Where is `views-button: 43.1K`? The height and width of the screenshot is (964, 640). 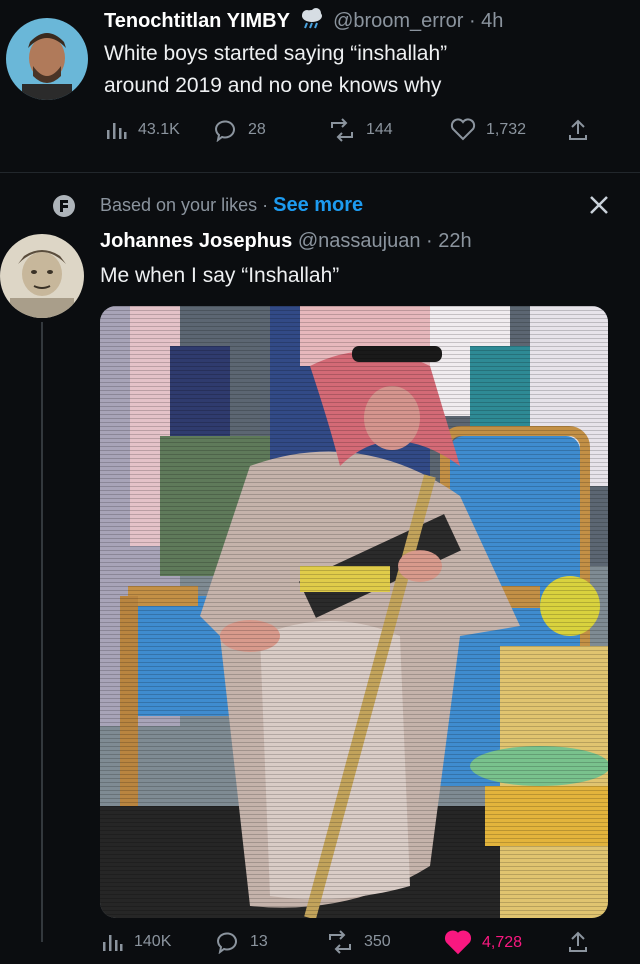 views-button: 43.1K is located at coordinates (142, 130).